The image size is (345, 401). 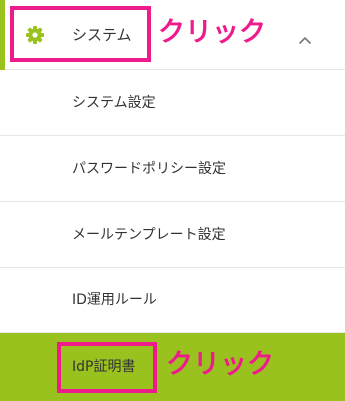 I want to click on chevron-up-icon, so click(x=305, y=37).